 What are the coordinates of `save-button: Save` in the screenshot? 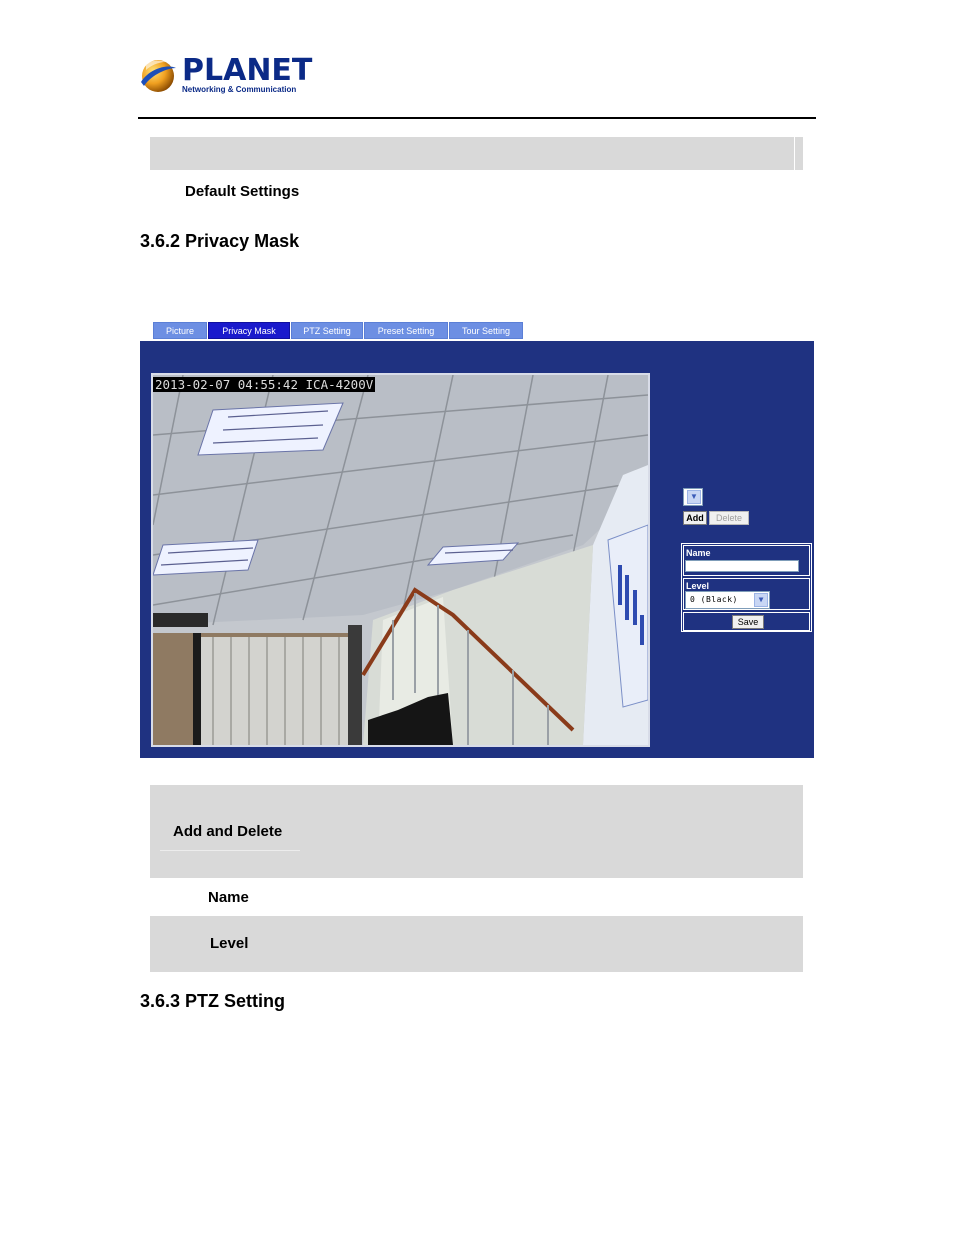 It's located at (748, 622).